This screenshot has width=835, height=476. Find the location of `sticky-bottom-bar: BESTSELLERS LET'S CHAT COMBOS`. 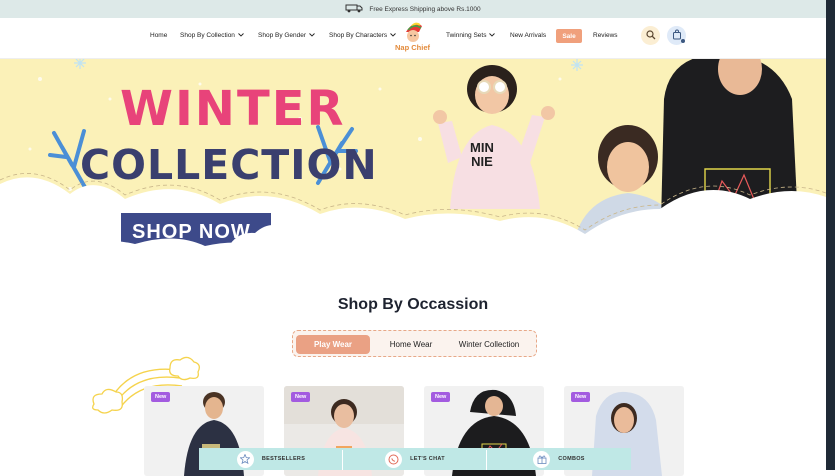

sticky-bottom-bar: BESTSELLERS LET'S CHAT COMBOS is located at coordinates (415, 459).